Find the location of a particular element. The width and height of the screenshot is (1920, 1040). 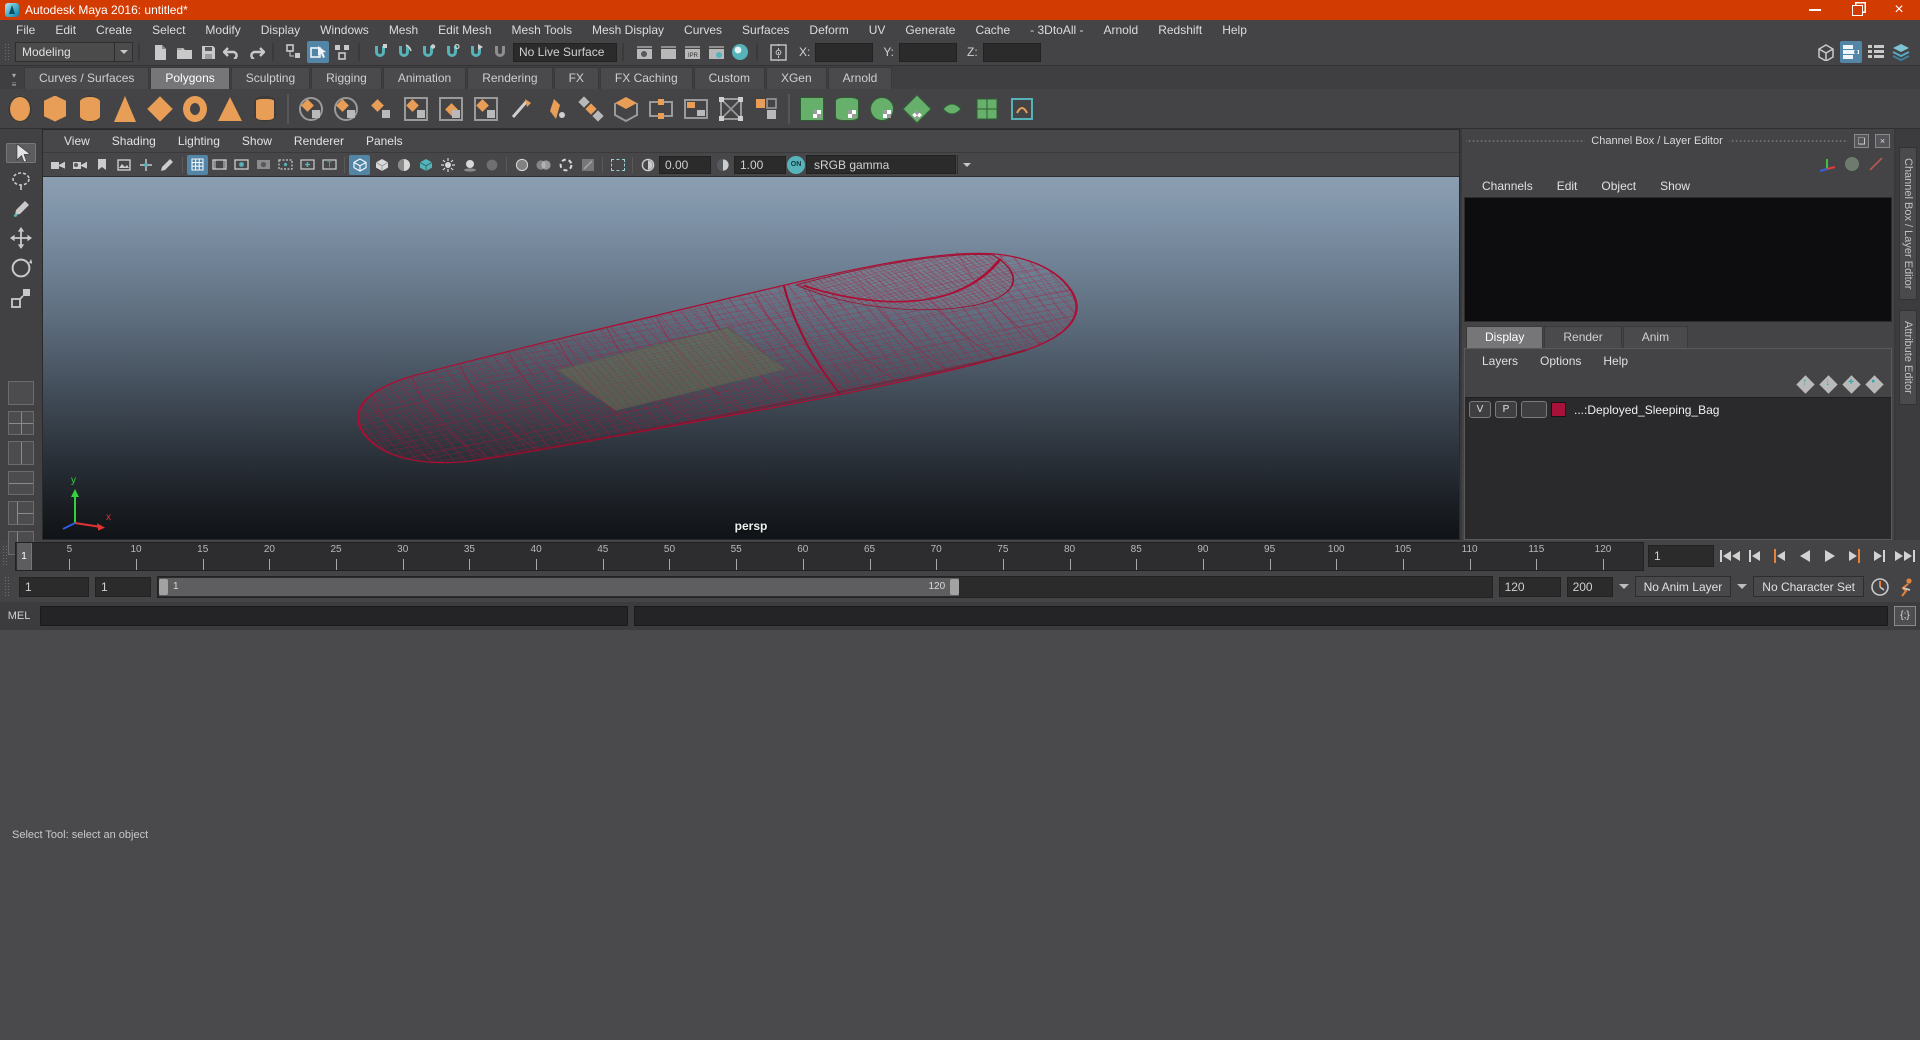

character-set-dropdown: No Character Set is located at coordinates (1808, 586).